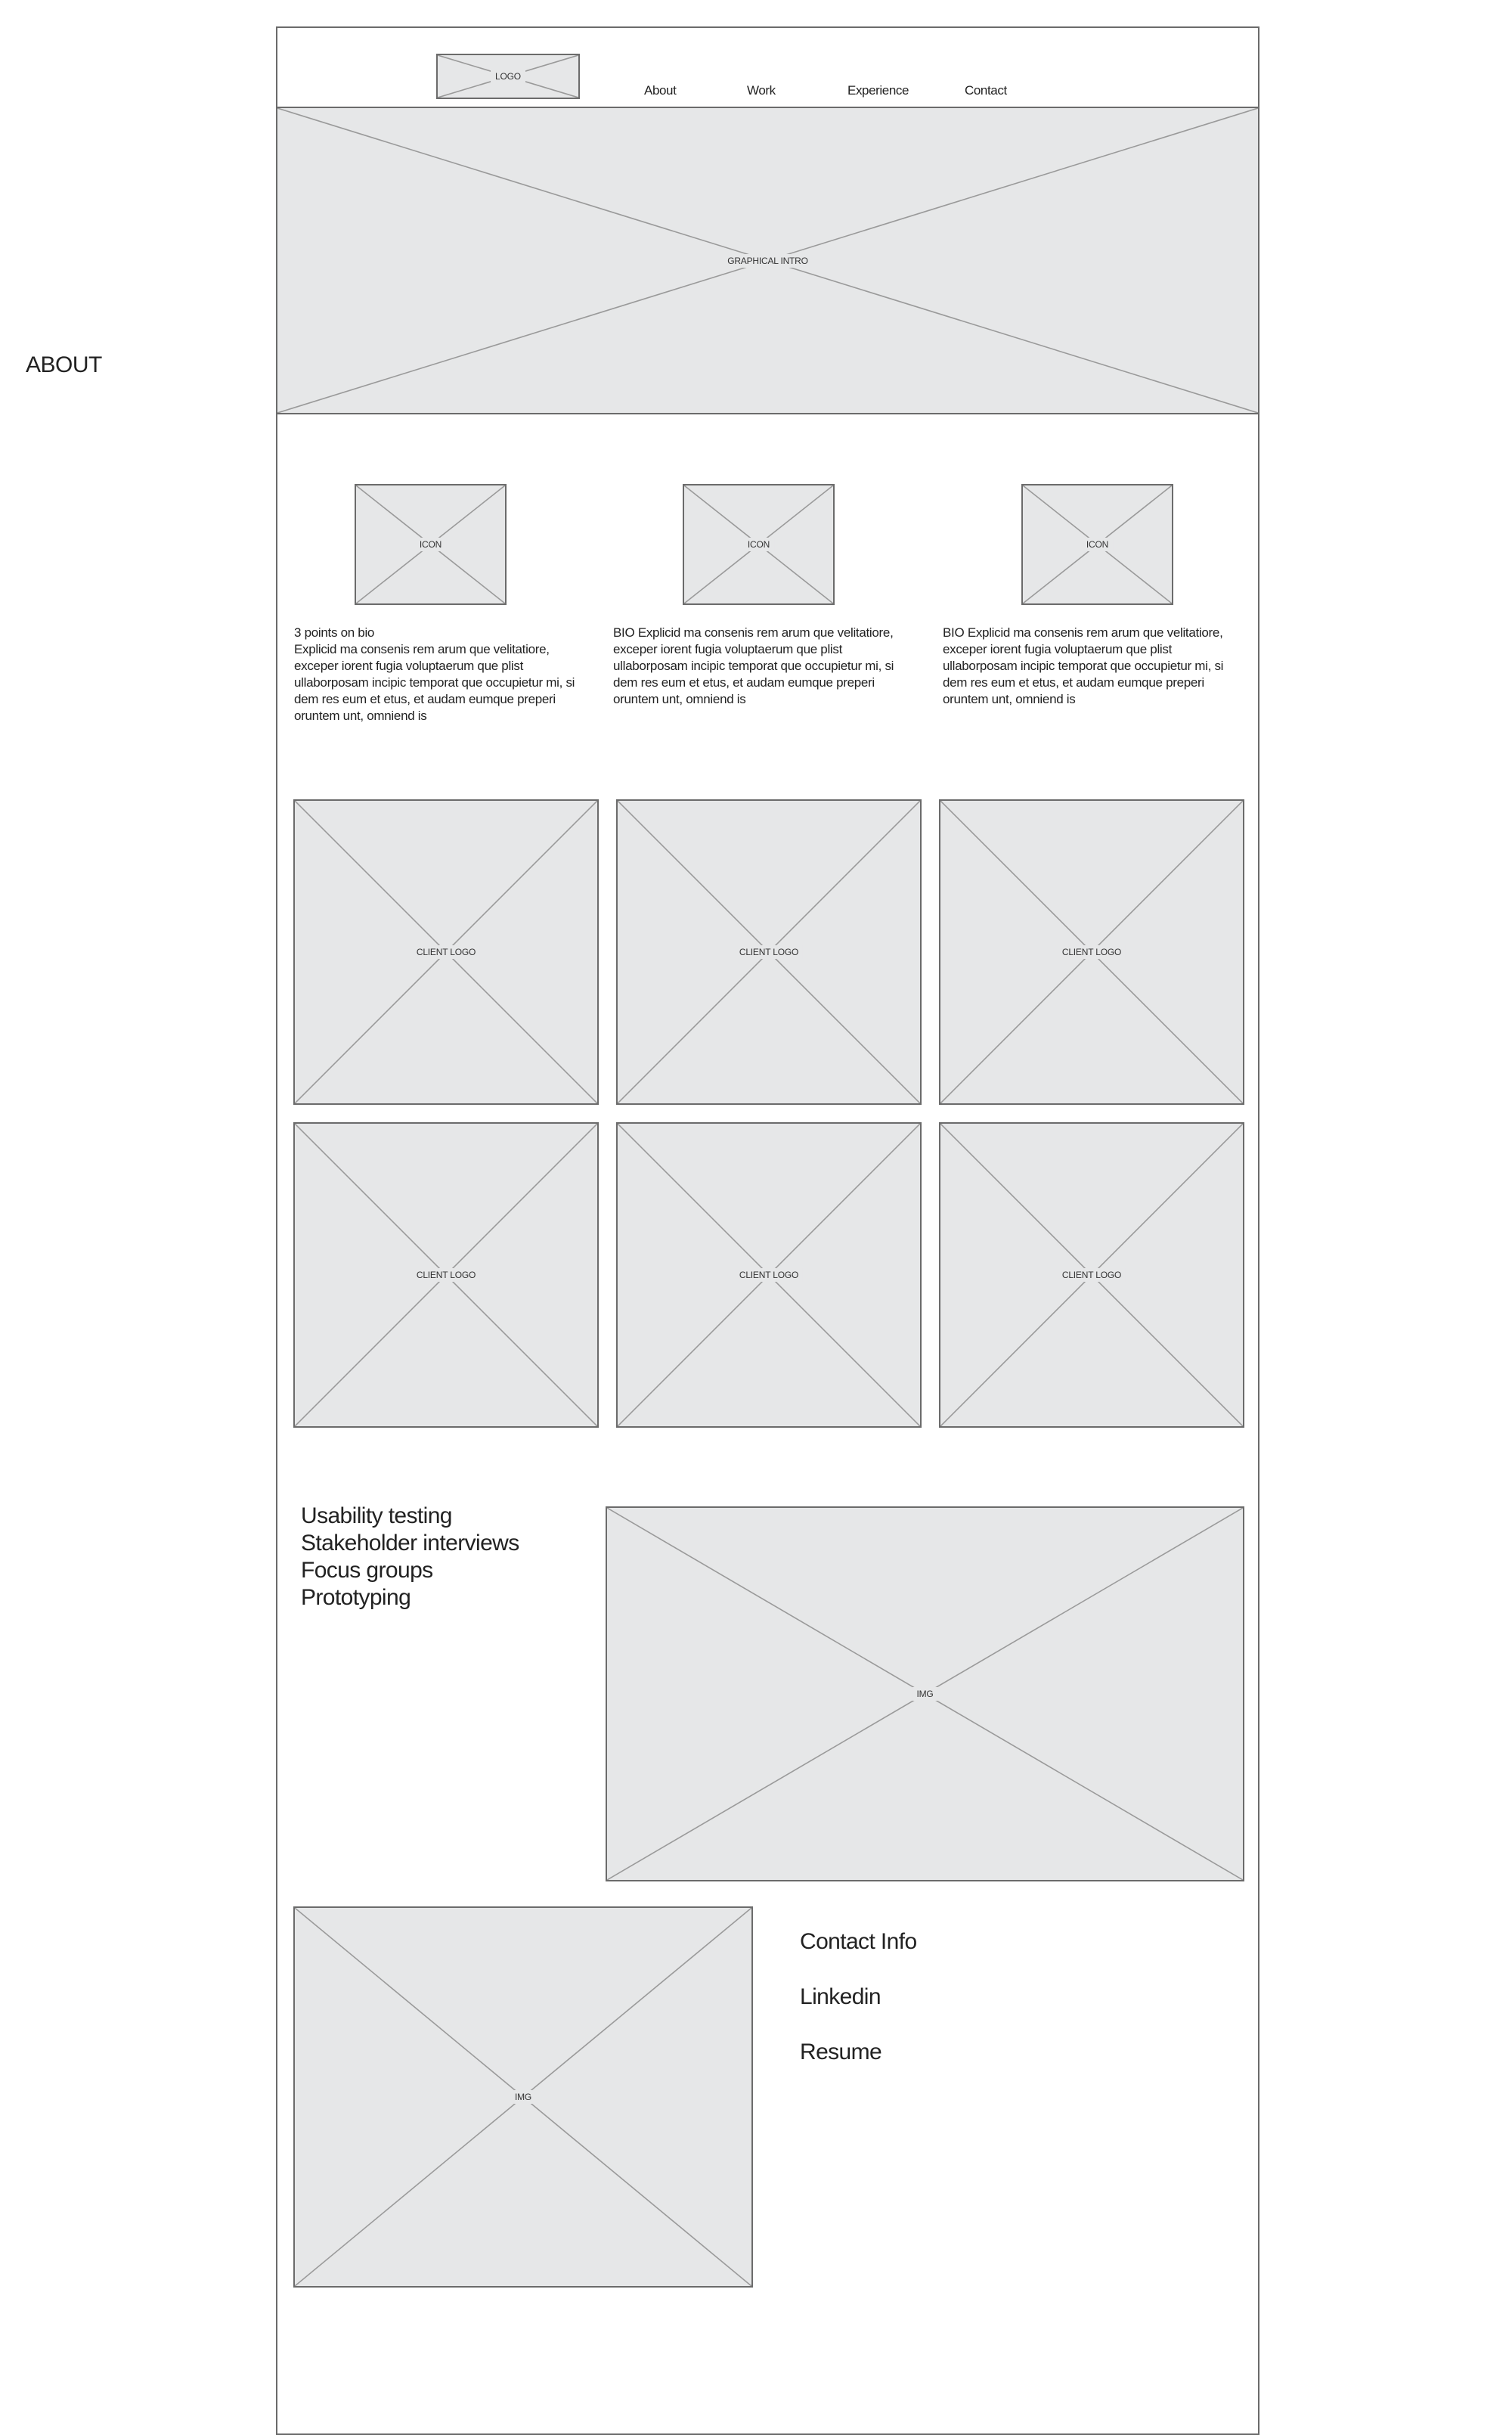  I want to click on logo: LOGO, so click(508, 76).